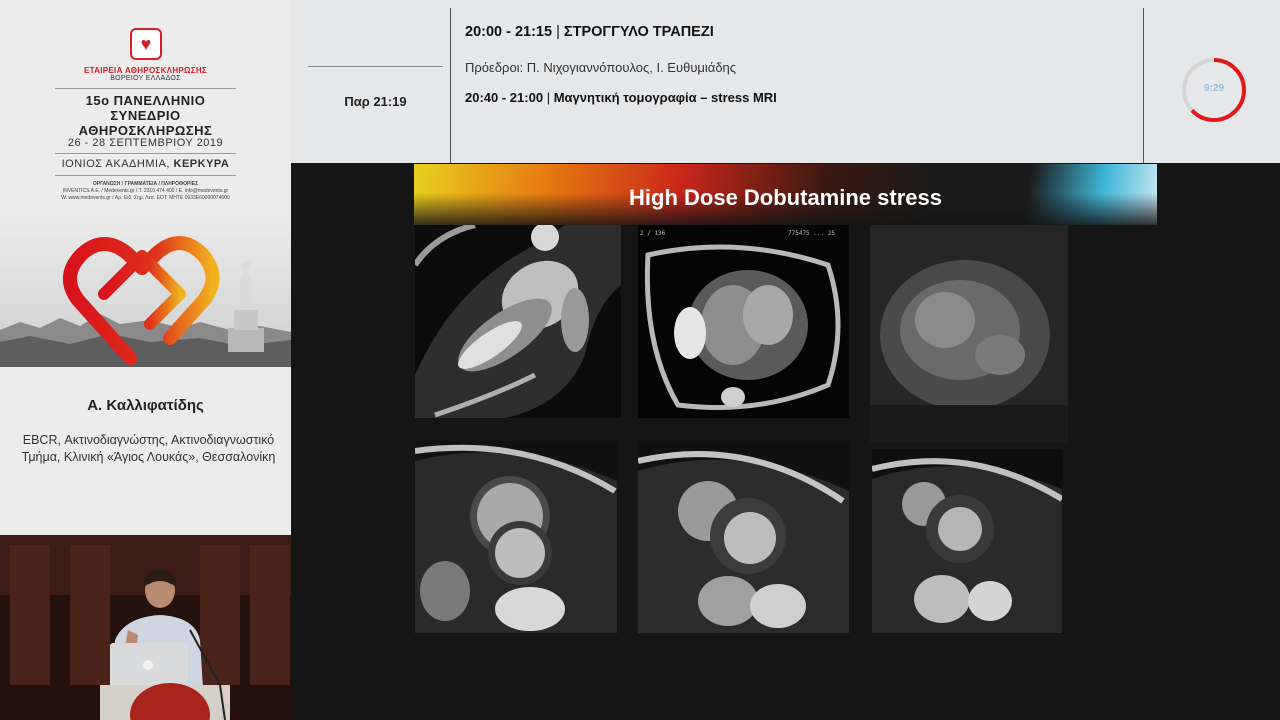 The image size is (1280, 720). What do you see at coordinates (969, 334) in the screenshot?
I see `mri-blurred-frame` at bounding box center [969, 334].